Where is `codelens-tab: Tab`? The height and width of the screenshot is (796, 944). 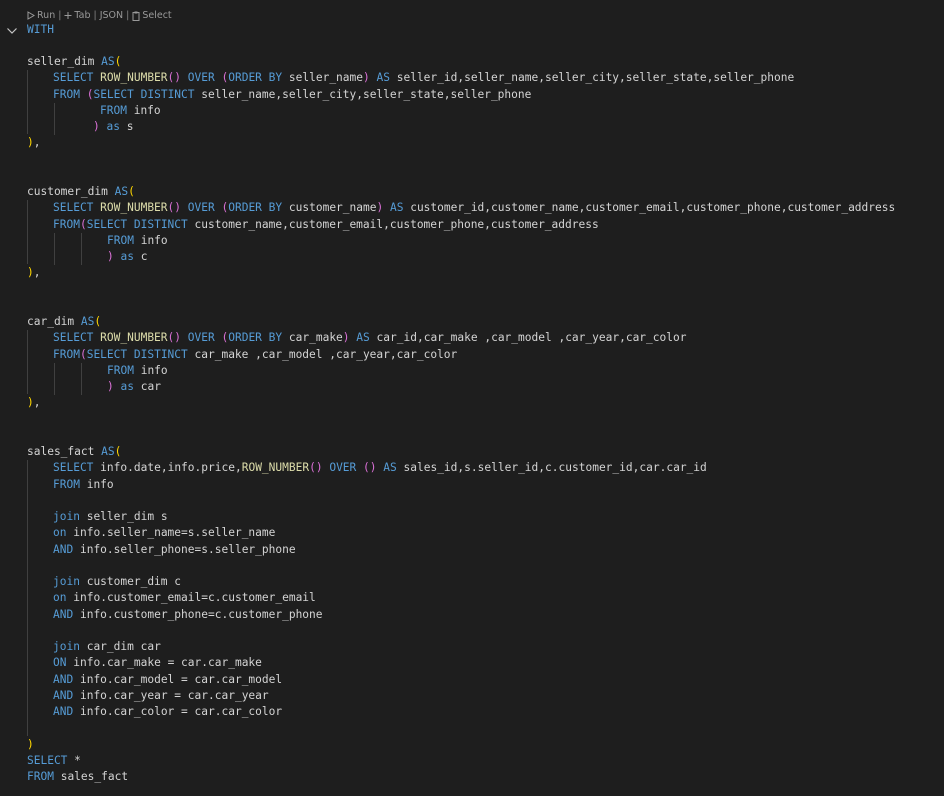
codelens-tab: Tab is located at coordinates (77, 15).